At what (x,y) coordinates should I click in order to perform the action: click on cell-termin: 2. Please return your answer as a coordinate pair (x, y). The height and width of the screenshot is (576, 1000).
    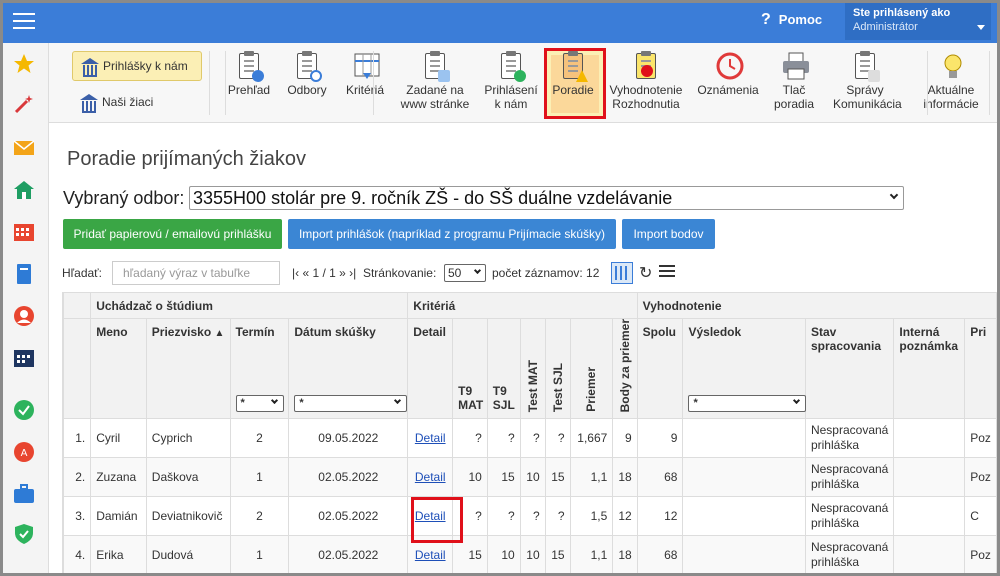
    Looking at the image, I should click on (259, 516).